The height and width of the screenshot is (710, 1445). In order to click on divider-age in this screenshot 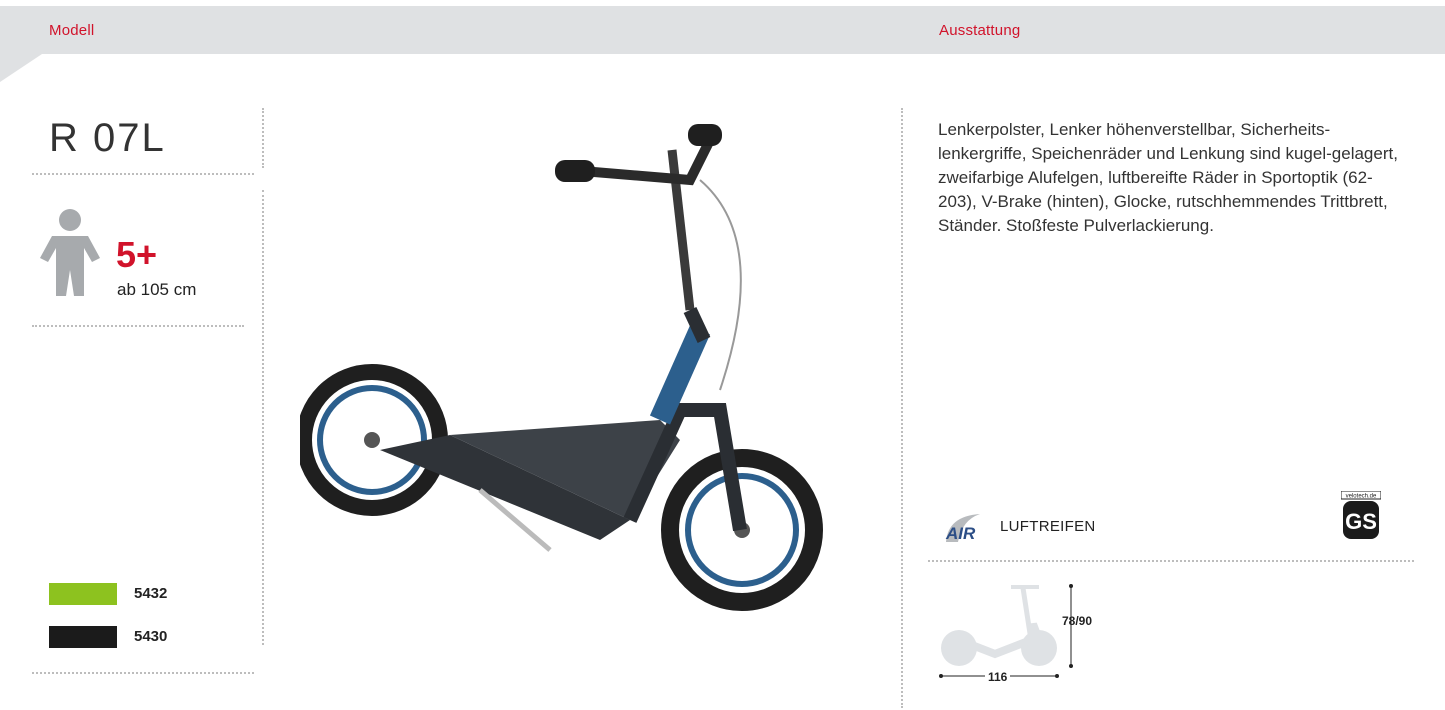, I will do `click(138, 326)`.